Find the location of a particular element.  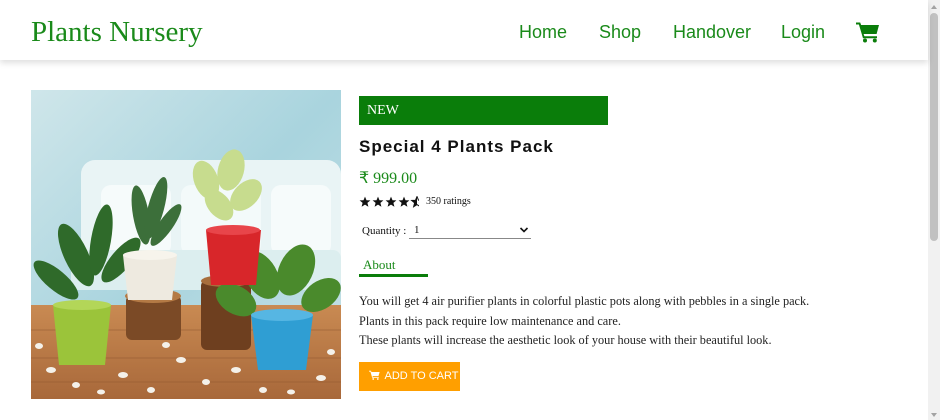

add-to-cart-label: ADD TO CART is located at coordinates (421, 376).